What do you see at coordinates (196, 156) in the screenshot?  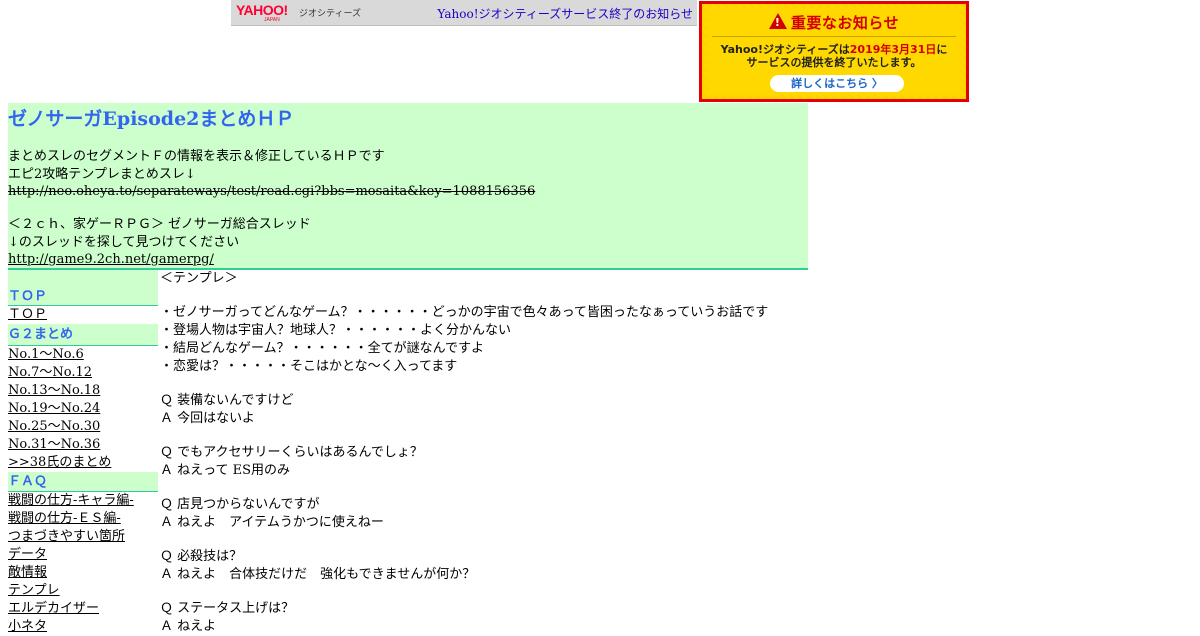 I see `header-description: まとめスレのセグメントＦの情報を表示＆修正しているＨＰです` at bounding box center [196, 156].